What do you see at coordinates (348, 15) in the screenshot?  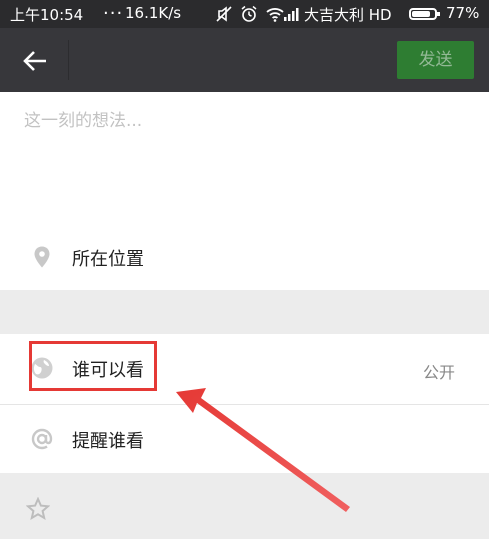 I see `carrier-name: 大吉大利 HD` at bounding box center [348, 15].